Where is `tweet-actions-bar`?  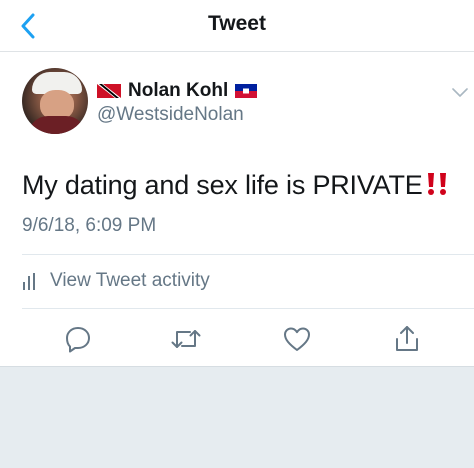 tweet-actions-bar is located at coordinates (237, 340).